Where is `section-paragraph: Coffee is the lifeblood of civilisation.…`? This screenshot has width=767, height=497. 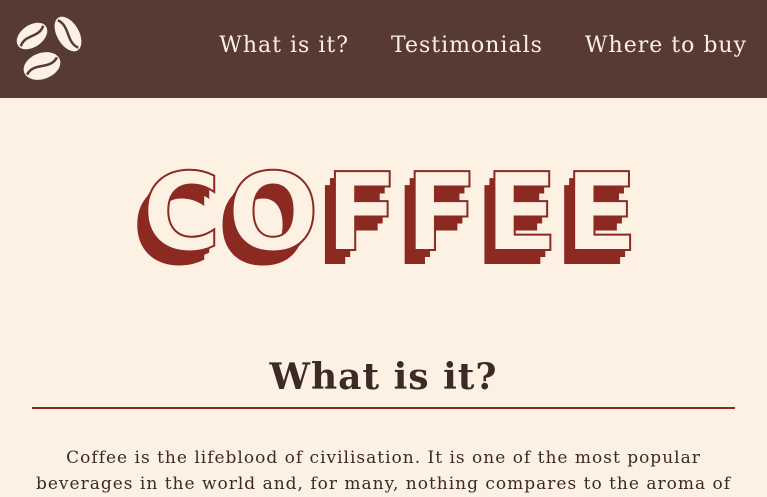 section-paragraph: Coffee is the lifeblood of civilisation.… is located at coordinates (383, 471).